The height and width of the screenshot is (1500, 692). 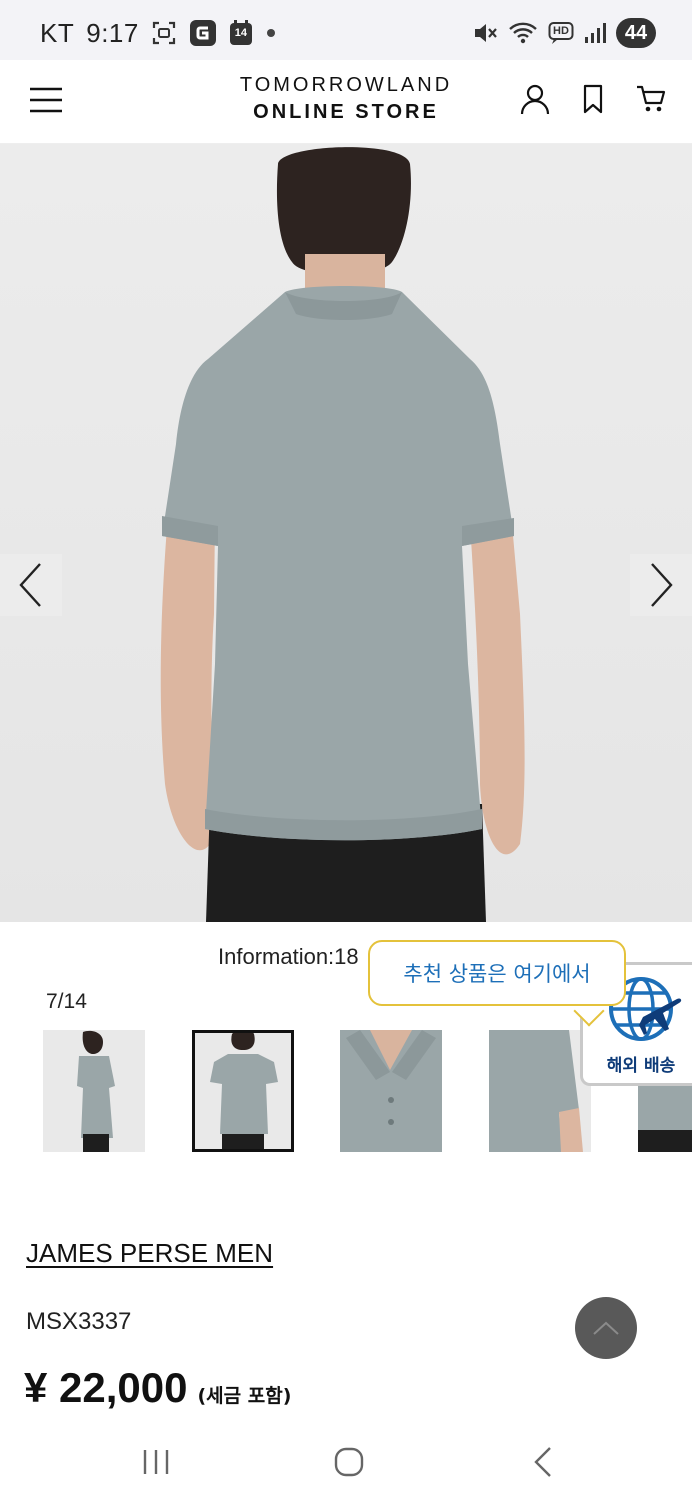 What do you see at coordinates (164, 33) in the screenshot?
I see `screenshot-icon` at bounding box center [164, 33].